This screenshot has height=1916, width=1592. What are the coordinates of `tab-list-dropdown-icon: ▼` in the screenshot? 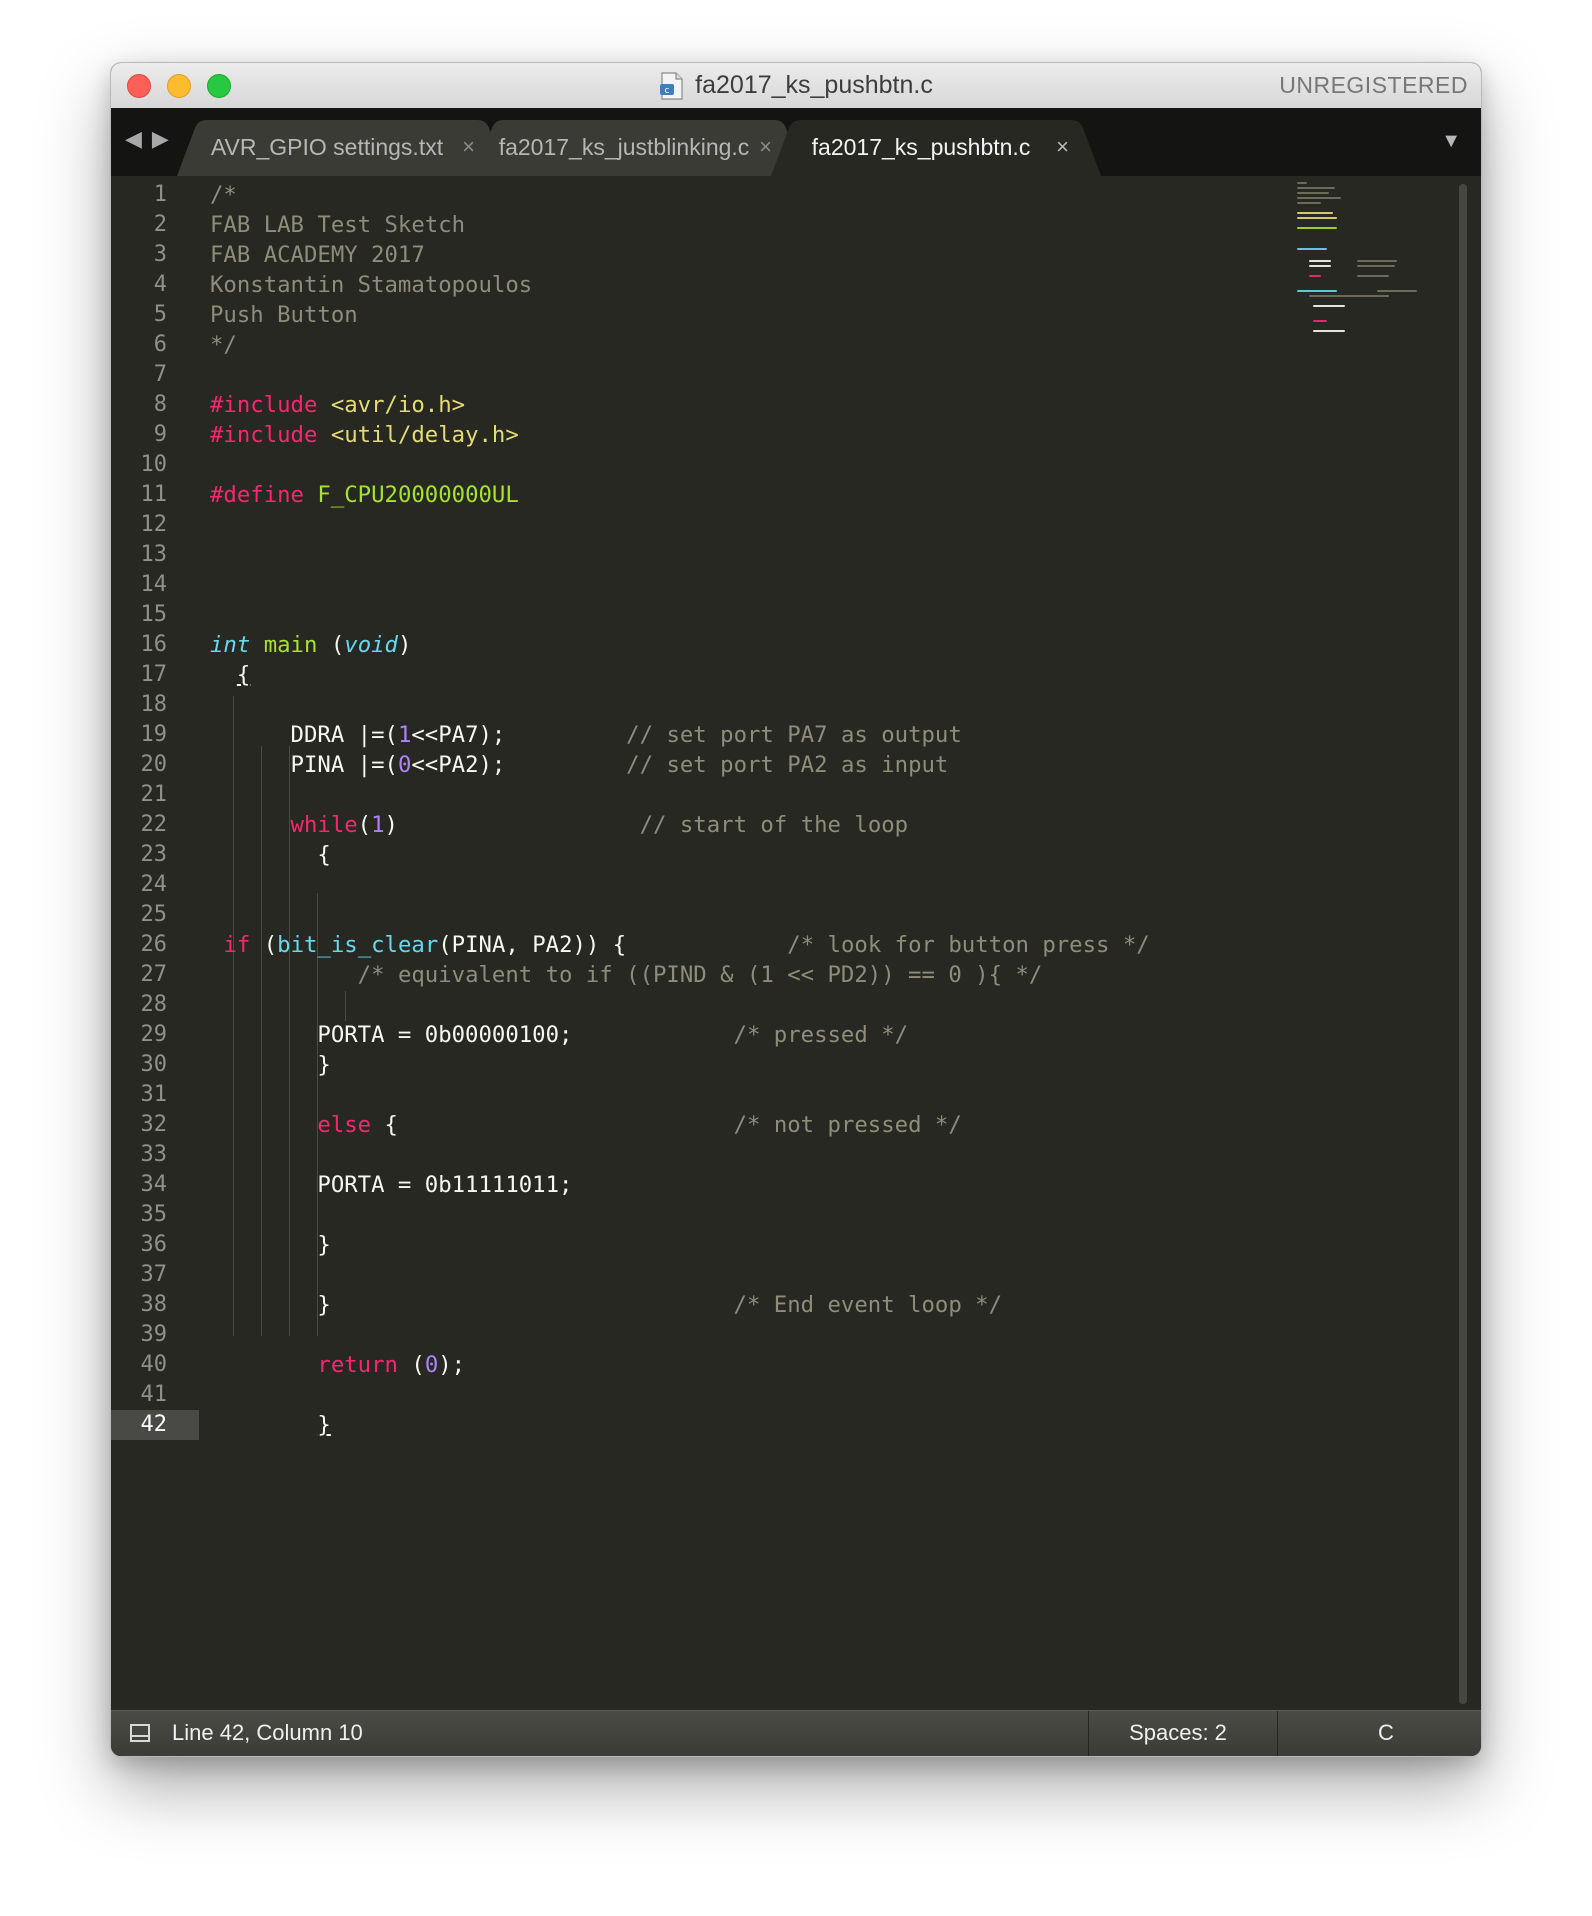 It's located at (1451, 141).